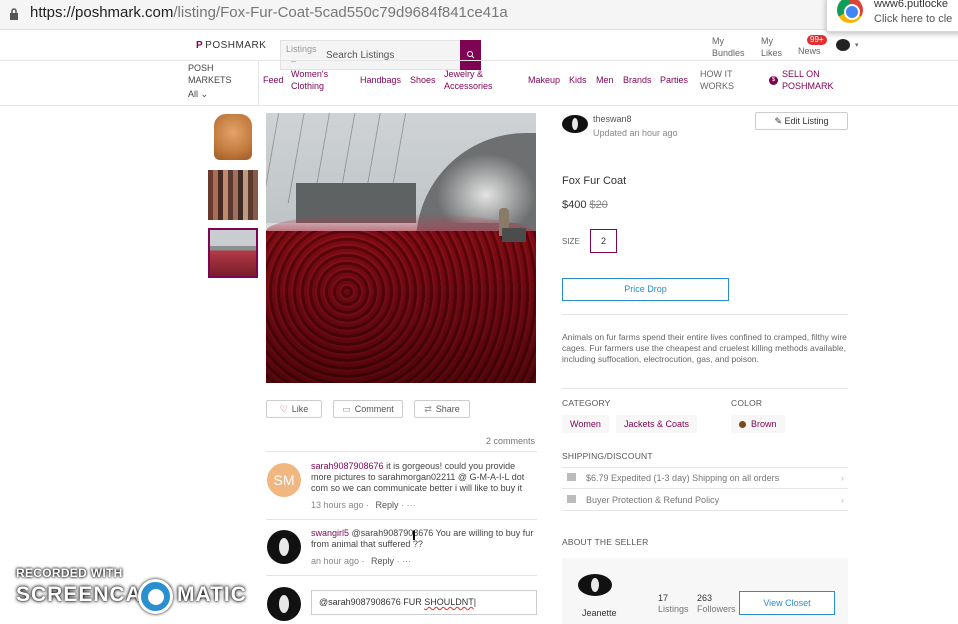  What do you see at coordinates (544, 80) in the screenshot?
I see `nav-makeup: Makeup` at bounding box center [544, 80].